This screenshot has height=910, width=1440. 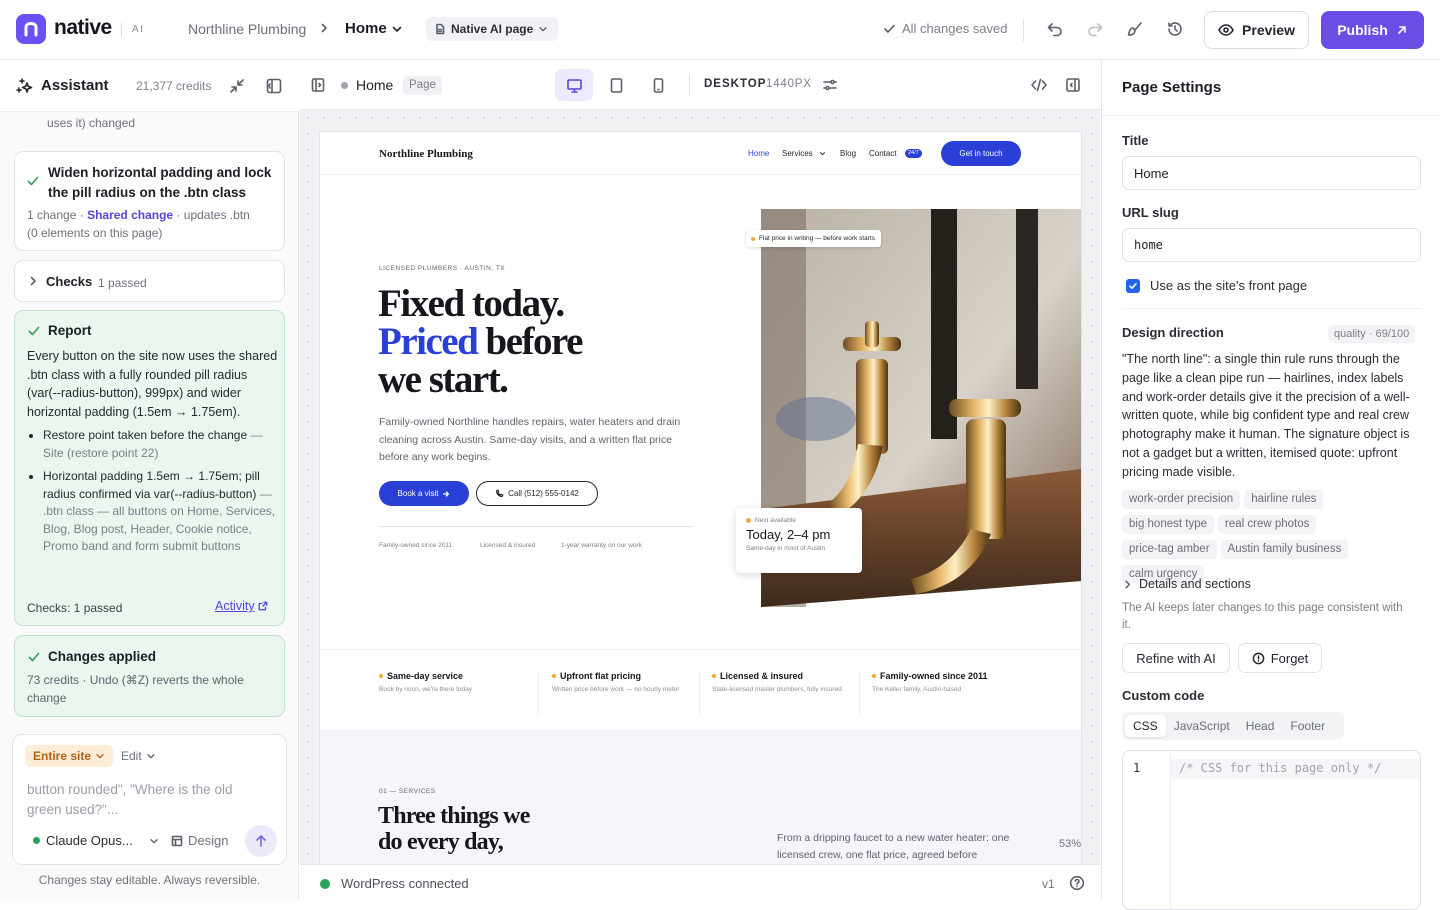 I want to click on page-type-selector: Native AI page, so click(x=492, y=29).